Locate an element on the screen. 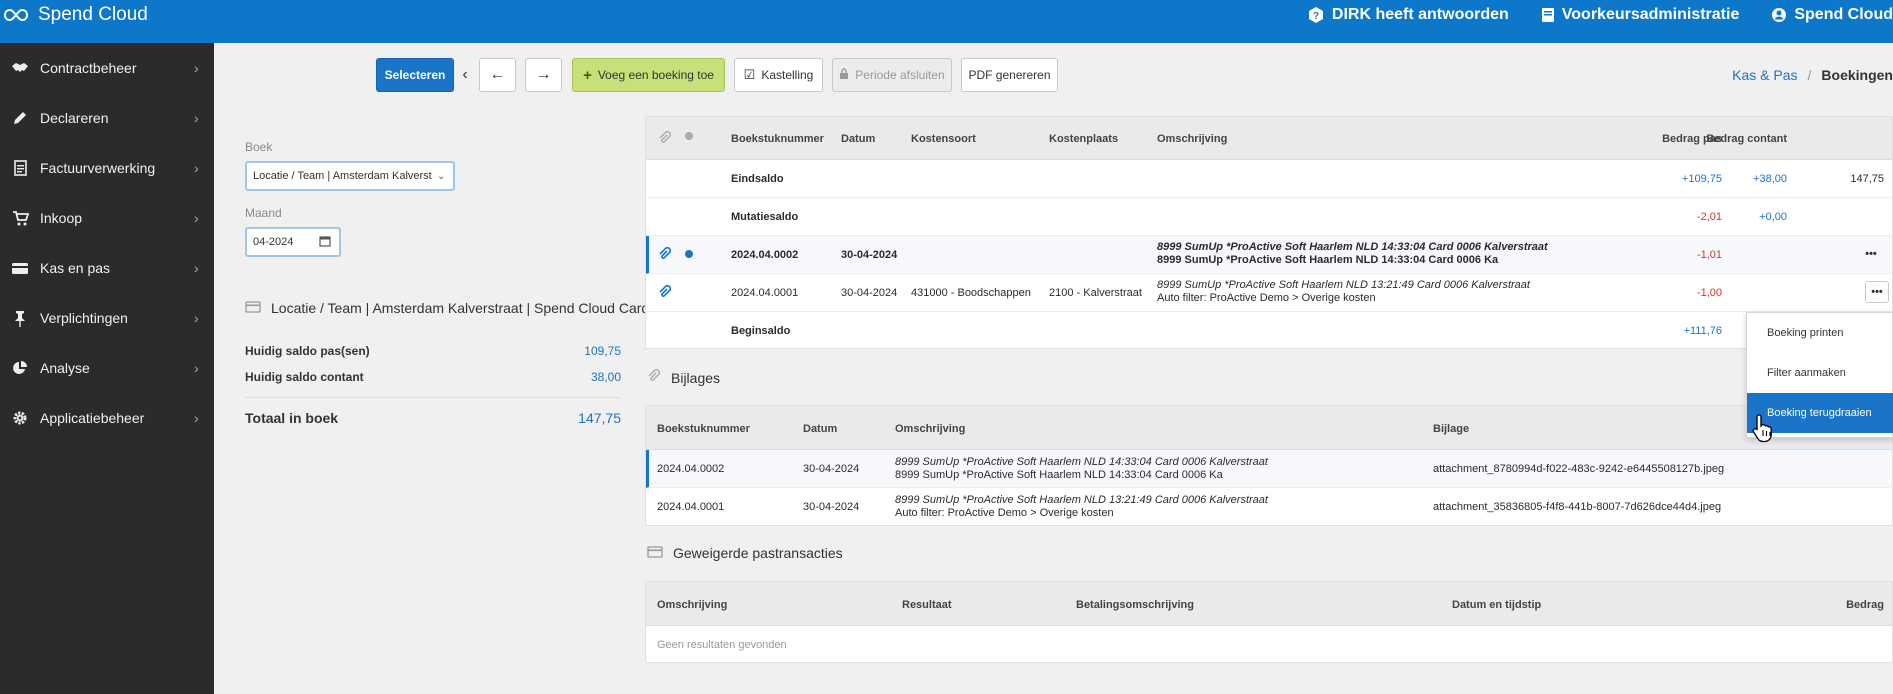 This screenshot has width=1893, height=694. chevron-down-icon: ⌄ is located at coordinates (441, 176).